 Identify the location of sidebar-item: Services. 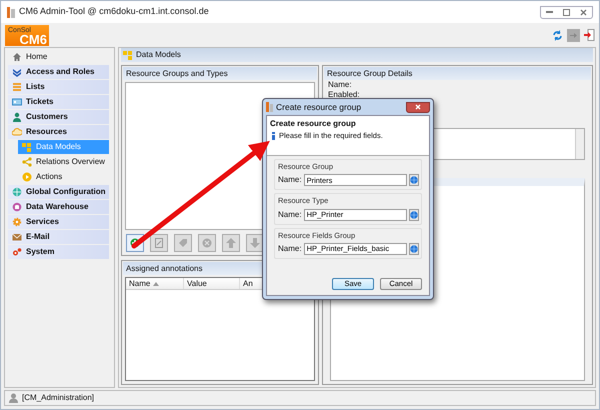
(58, 222).